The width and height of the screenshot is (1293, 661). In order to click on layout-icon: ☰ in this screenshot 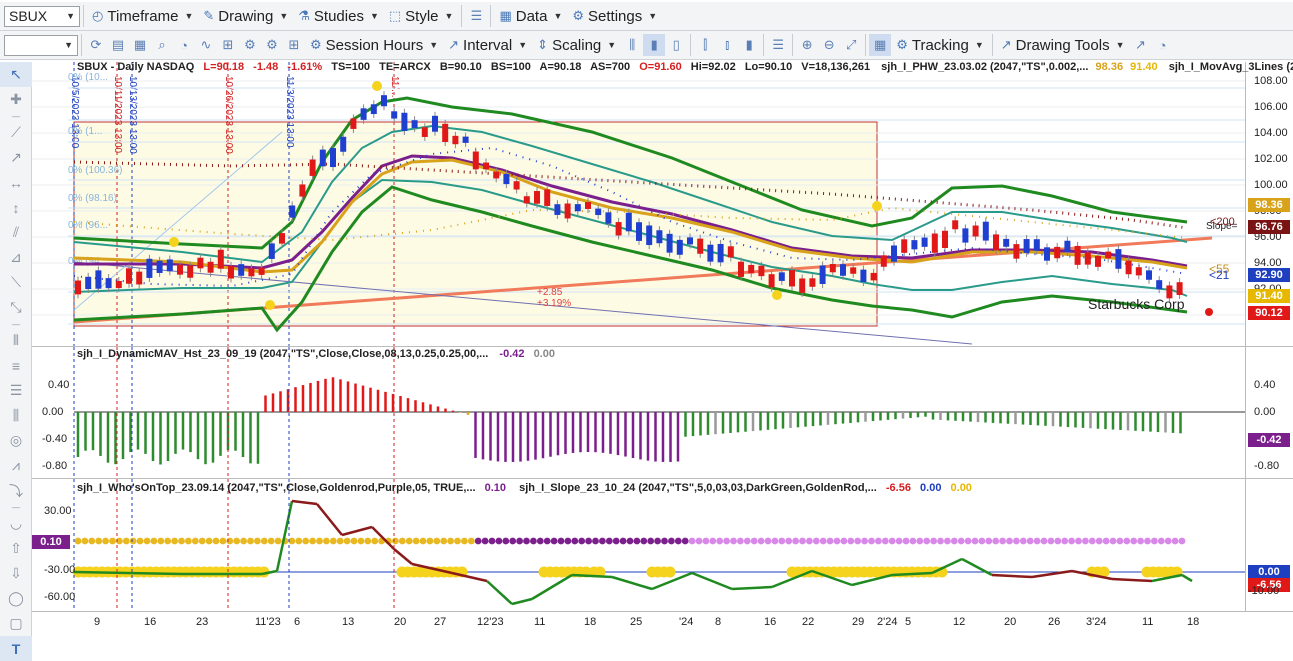, I will do `click(476, 16)`.